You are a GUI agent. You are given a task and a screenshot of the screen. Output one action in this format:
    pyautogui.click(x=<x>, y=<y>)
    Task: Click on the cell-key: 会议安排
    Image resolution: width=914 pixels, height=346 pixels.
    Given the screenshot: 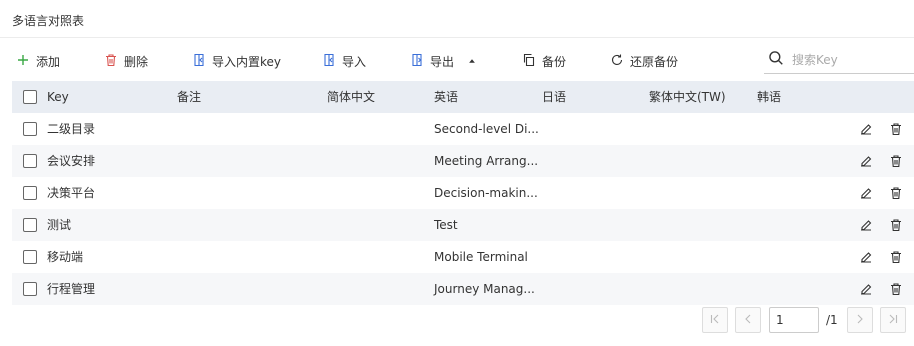 What is the action you would take?
    pyautogui.click(x=71, y=161)
    